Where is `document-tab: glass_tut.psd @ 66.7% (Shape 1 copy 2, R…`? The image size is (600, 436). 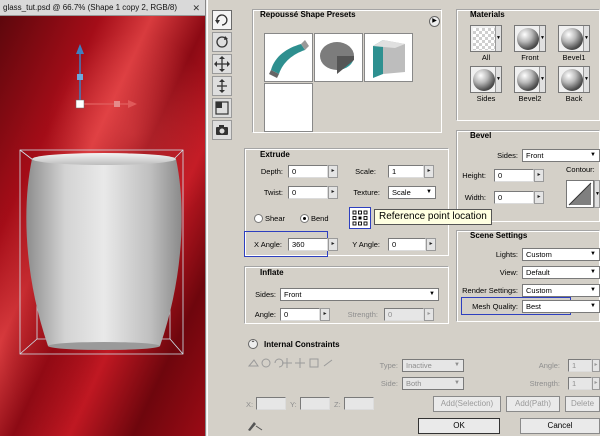
document-tab: glass_tut.psd @ 66.7% (Shape 1 copy 2, R… is located at coordinates (102, 8).